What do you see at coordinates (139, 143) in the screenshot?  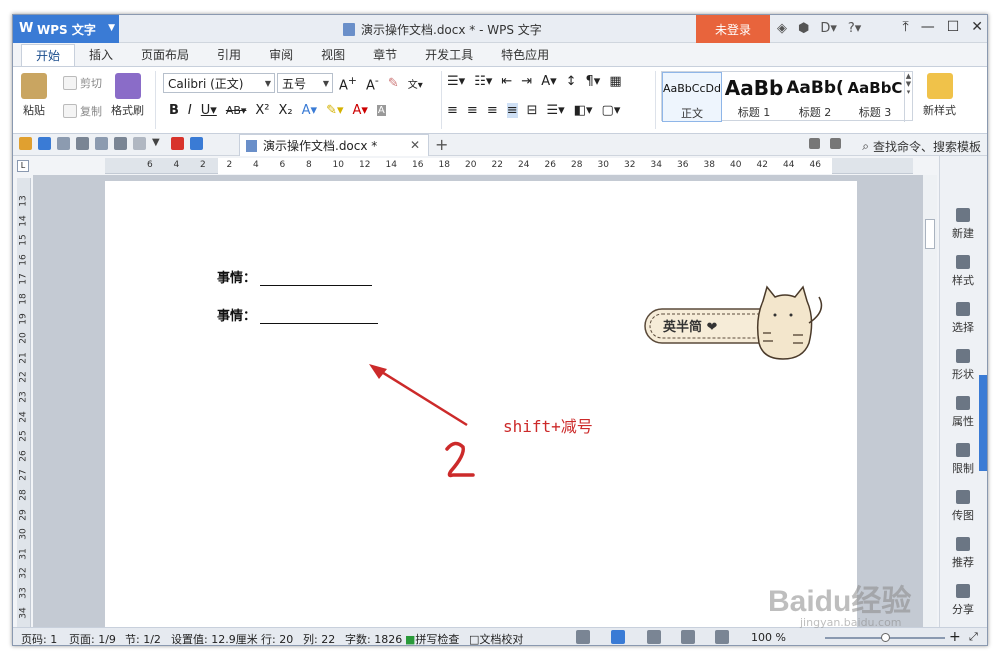 I see `redo-icon` at bounding box center [139, 143].